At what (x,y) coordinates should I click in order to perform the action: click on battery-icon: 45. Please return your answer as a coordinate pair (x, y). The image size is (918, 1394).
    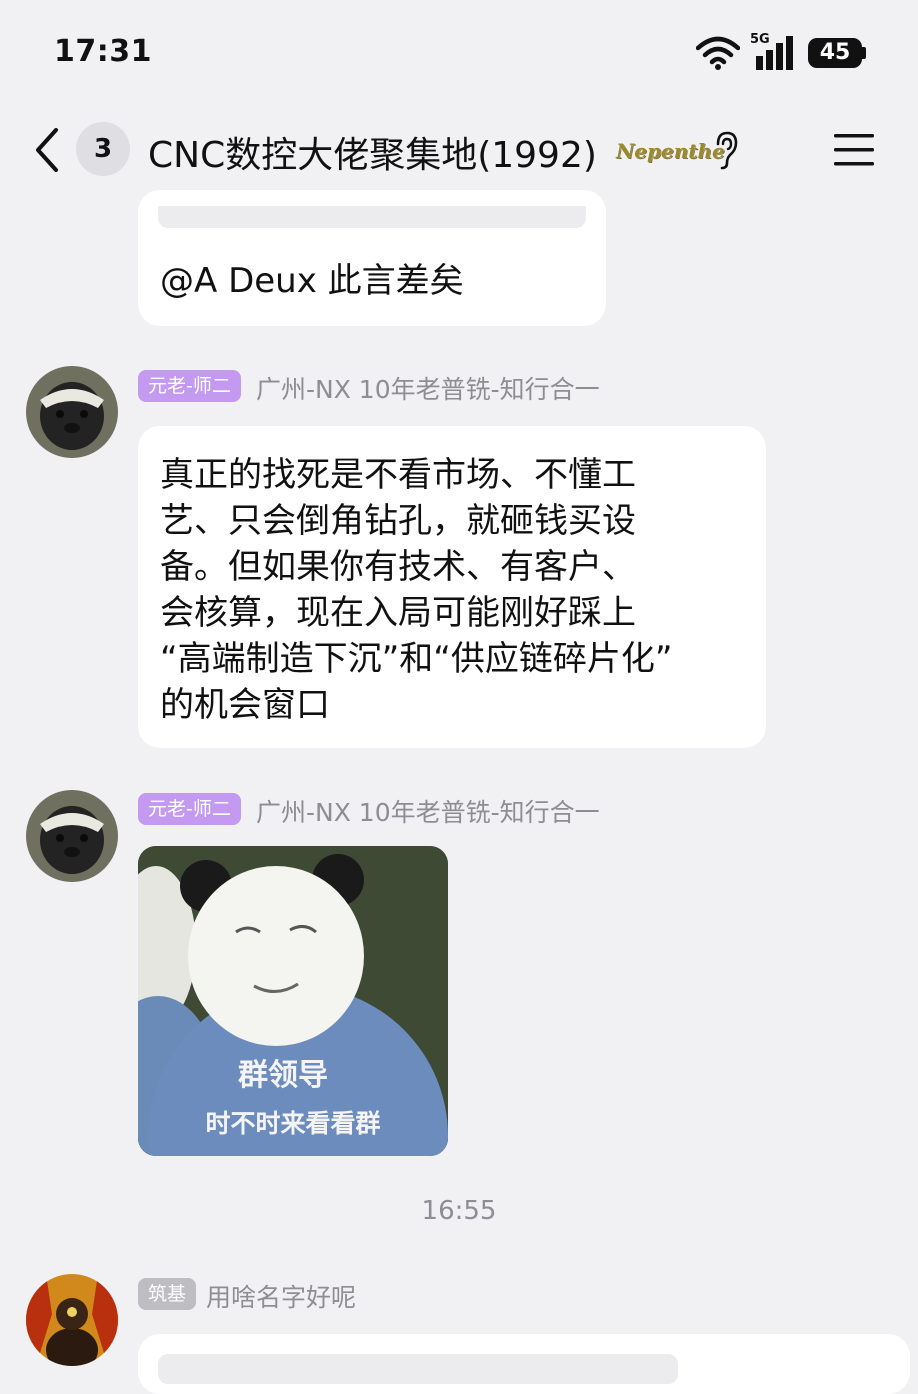
    Looking at the image, I should click on (835, 53).